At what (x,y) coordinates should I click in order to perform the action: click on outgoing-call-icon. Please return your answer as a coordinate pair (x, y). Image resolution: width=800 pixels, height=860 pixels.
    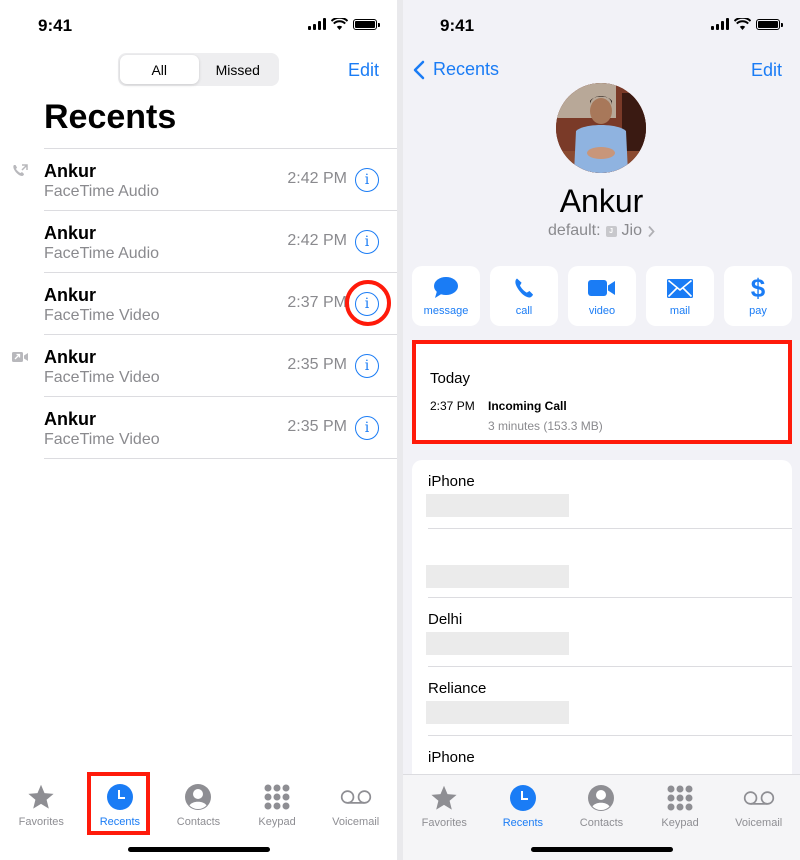
    Looking at the image, I should click on (20, 170).